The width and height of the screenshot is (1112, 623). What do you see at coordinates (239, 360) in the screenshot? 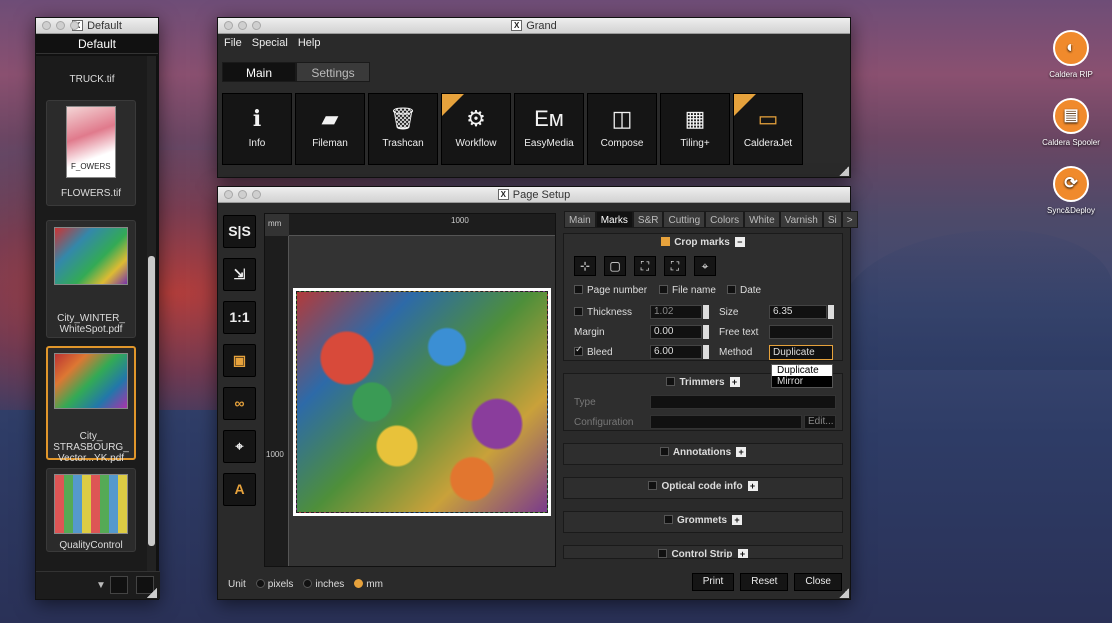
I see `frame-icon: ▣` at bounding box center [239, 360].